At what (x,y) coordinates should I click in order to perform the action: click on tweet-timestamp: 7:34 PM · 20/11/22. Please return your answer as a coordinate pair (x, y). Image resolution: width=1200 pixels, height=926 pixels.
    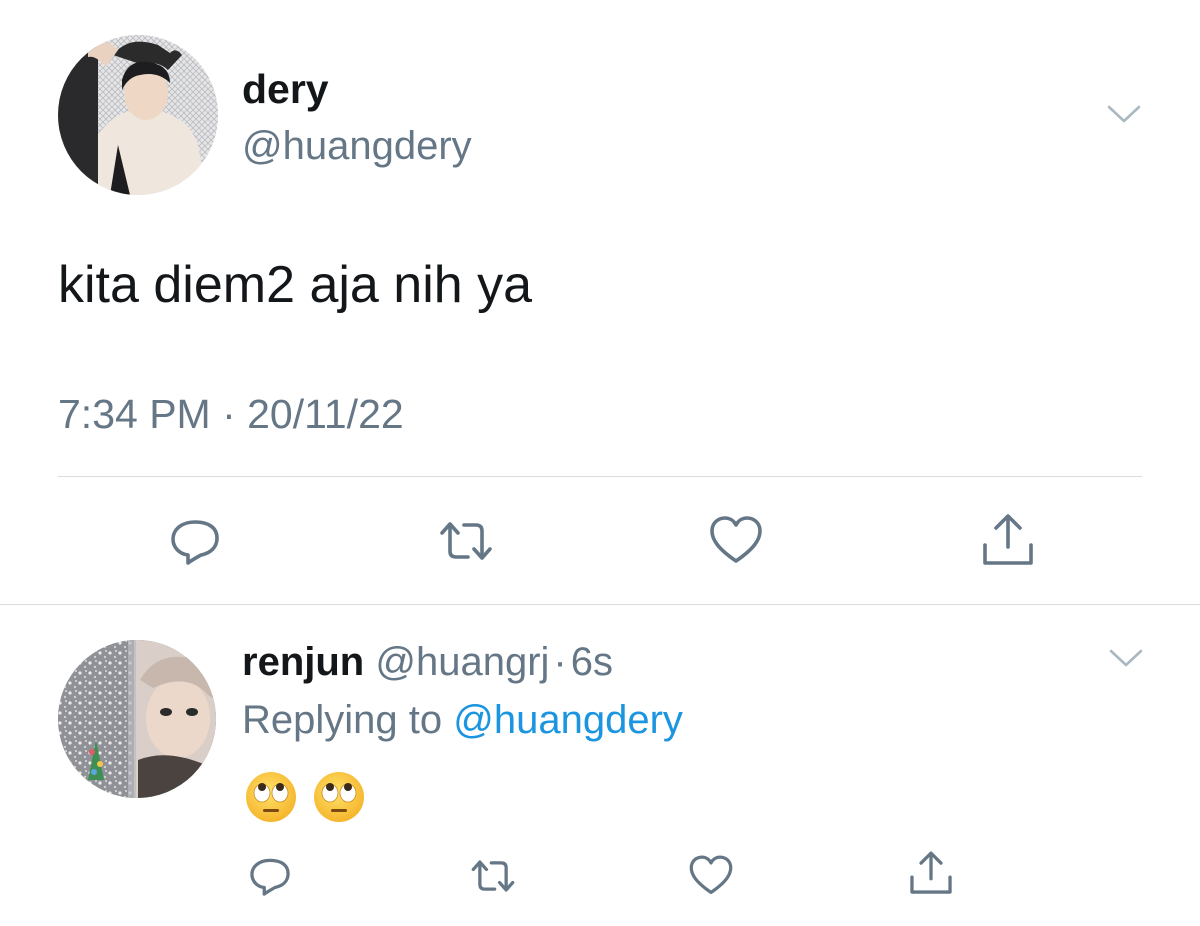
    Looking at the image, I should click on (231, 414).